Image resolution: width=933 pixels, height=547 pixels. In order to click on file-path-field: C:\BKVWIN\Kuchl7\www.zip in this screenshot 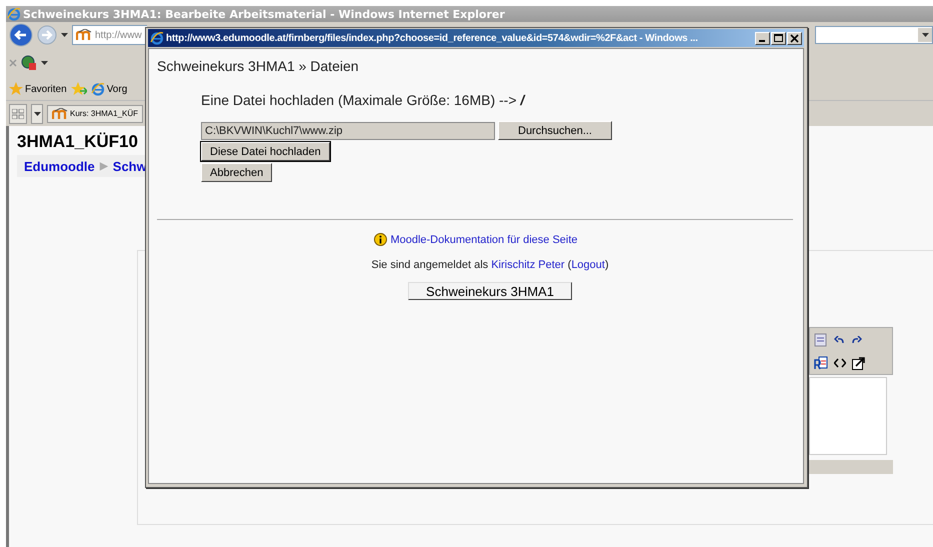, I will do `click(348, 131)`.